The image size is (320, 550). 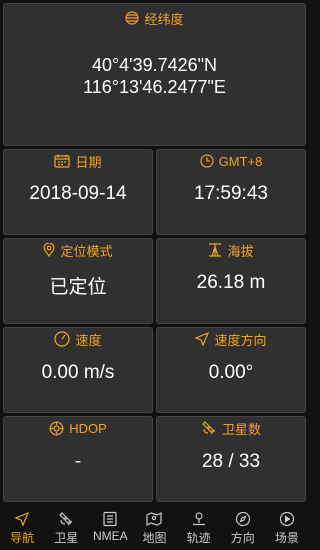 I want to click on nav-item-satellite: 卫星, so click(x=66, y=527).